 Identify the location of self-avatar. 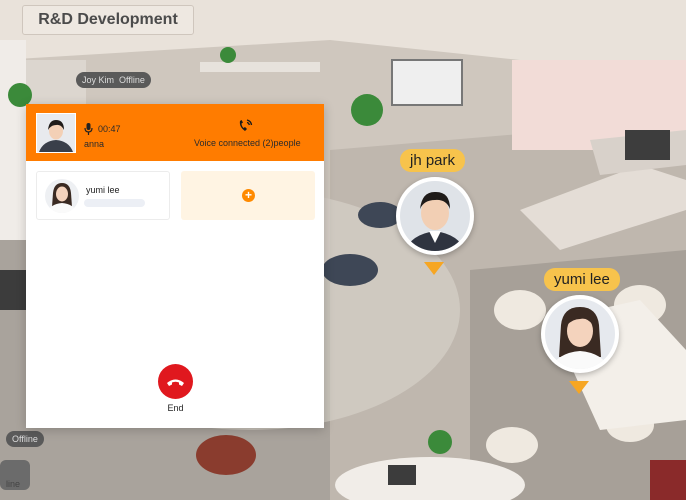
(56, 133).